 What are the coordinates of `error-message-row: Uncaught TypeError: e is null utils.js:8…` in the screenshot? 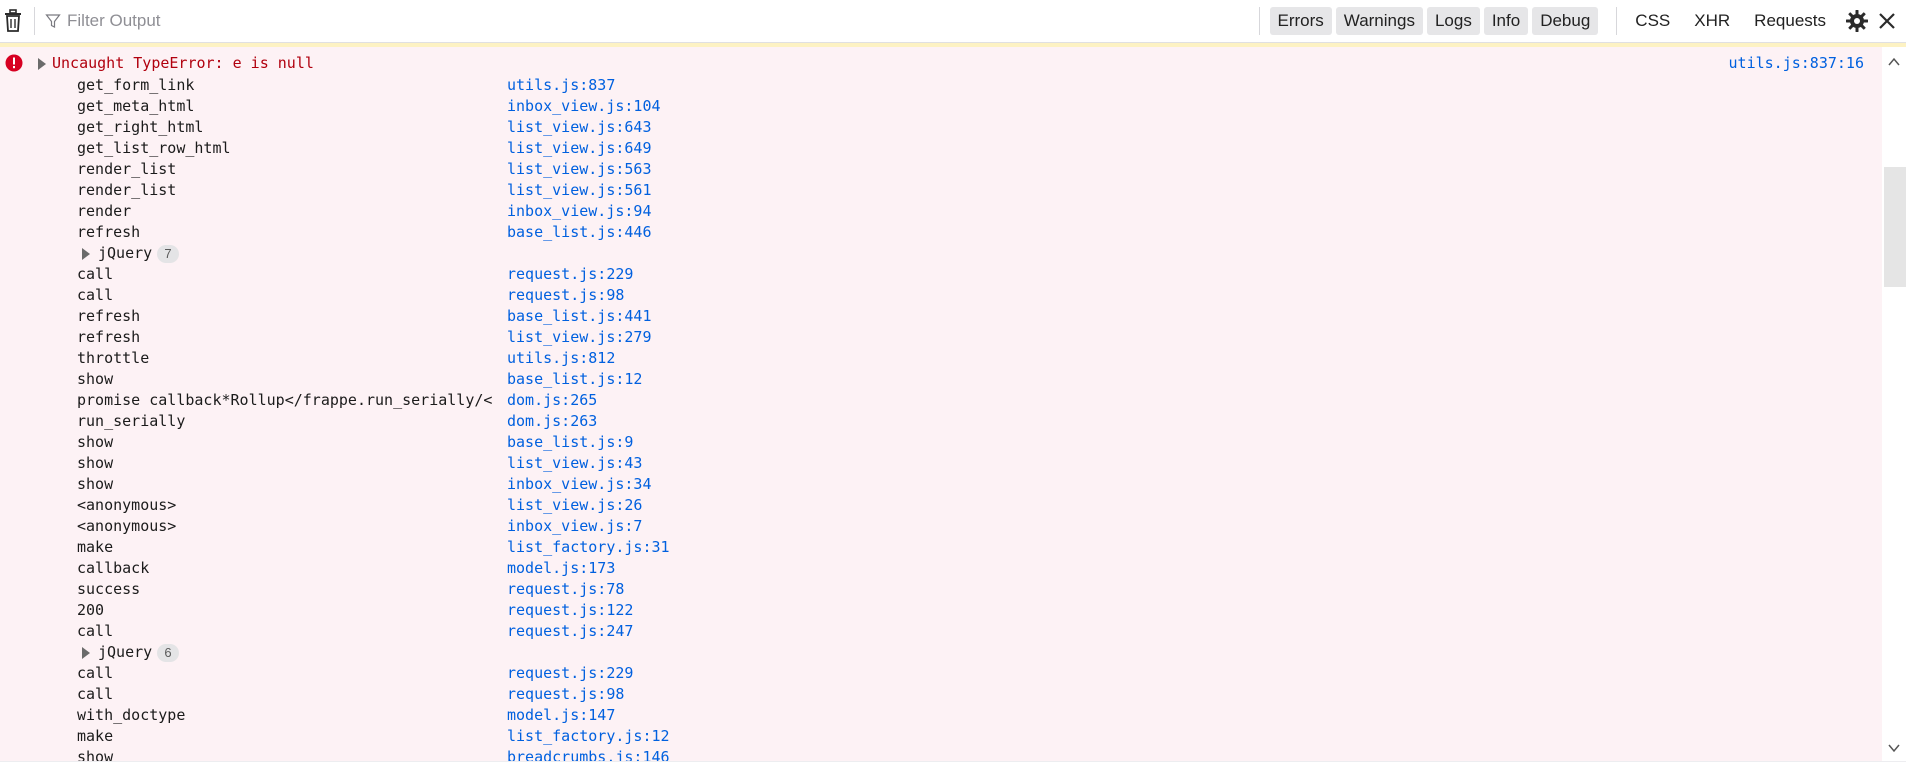 It's located at (941, 63).